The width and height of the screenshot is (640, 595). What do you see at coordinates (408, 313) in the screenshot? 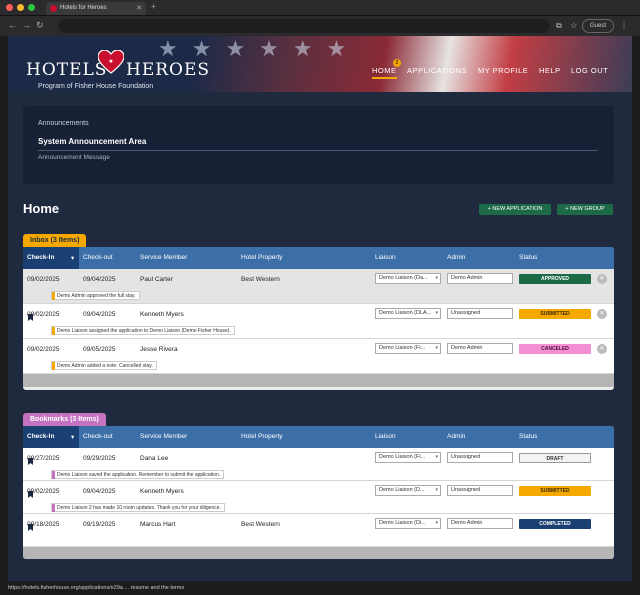
I see `liaison-select: Demo Liaison (DLA... ▾` at bounding box center [408, 313].